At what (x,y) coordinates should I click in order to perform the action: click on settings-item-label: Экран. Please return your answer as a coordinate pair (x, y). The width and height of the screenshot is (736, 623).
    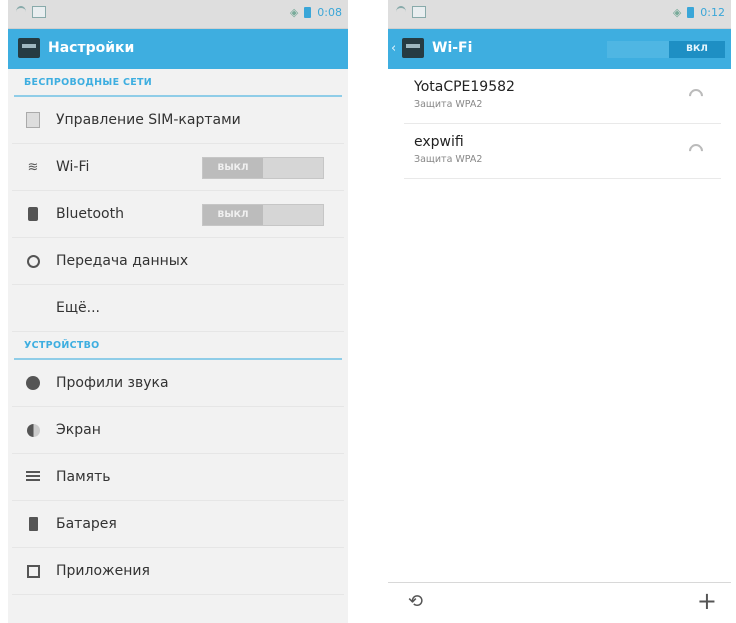
    Looking at the image, I should click on (78, 430).